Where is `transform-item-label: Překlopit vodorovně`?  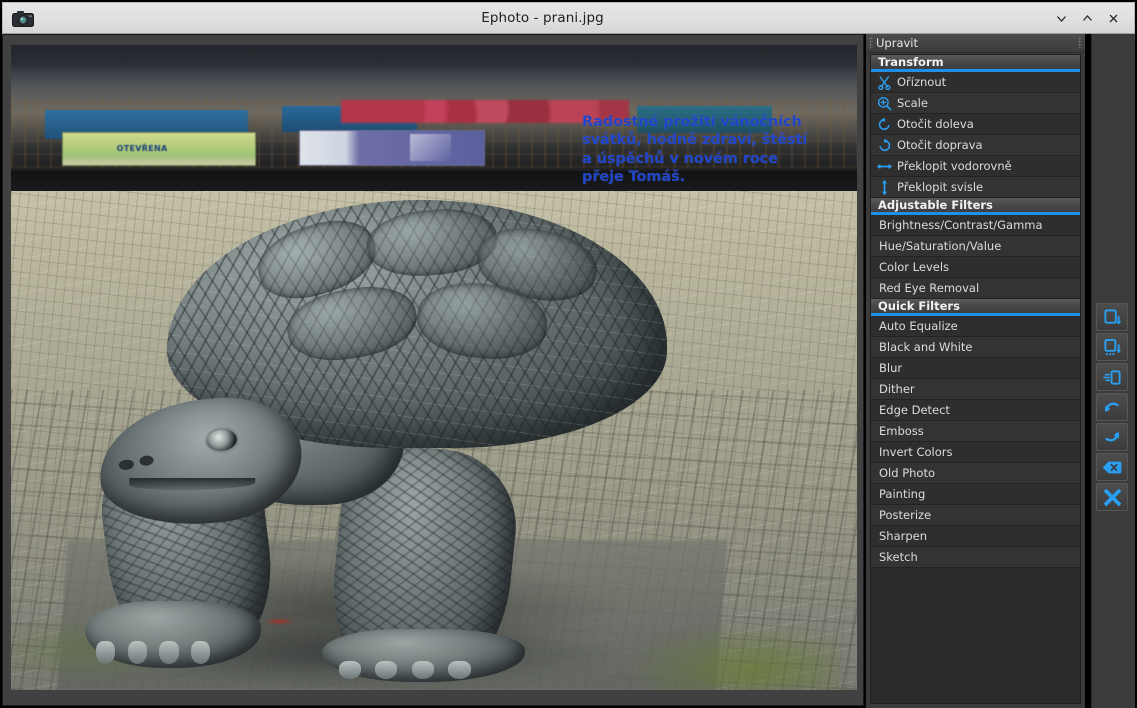 transform-item-label: Překlopit vodorovně is located at coordinates (954, 166).